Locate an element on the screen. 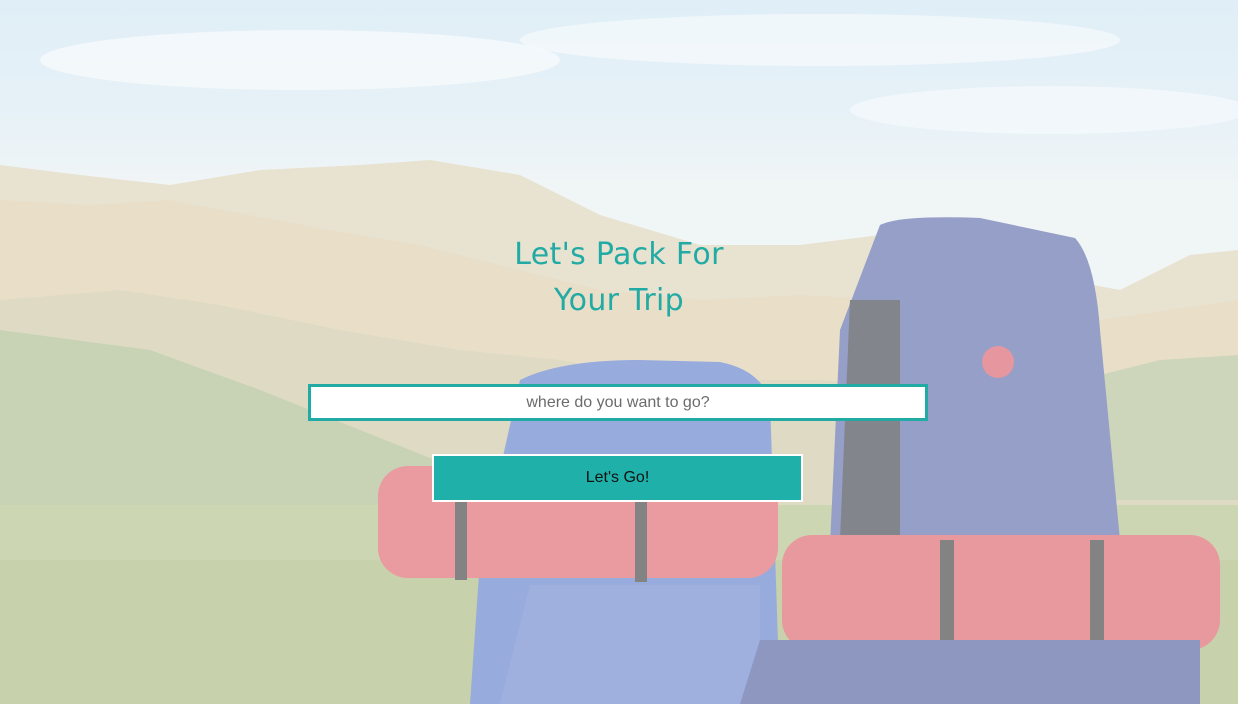 Image resolution: width=1238 pixels, height=704 pixels. page-title: Let's Pack For Your Trip is located at coordinates (619, 278).